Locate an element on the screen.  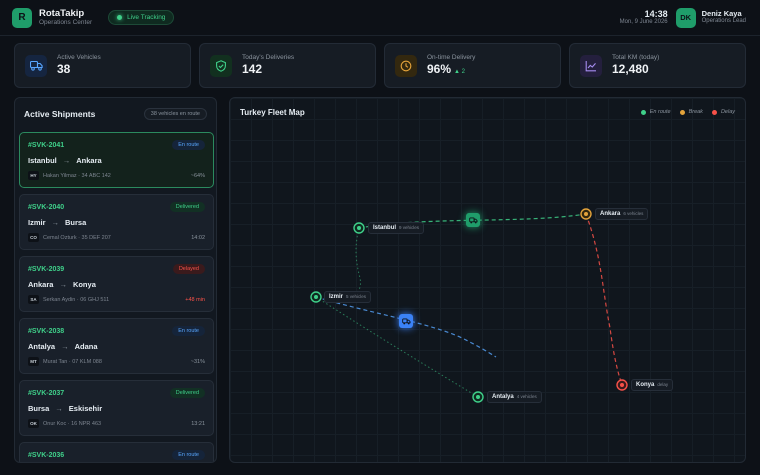
panel-title: Active Shipments is located at coordinates (60, 114).